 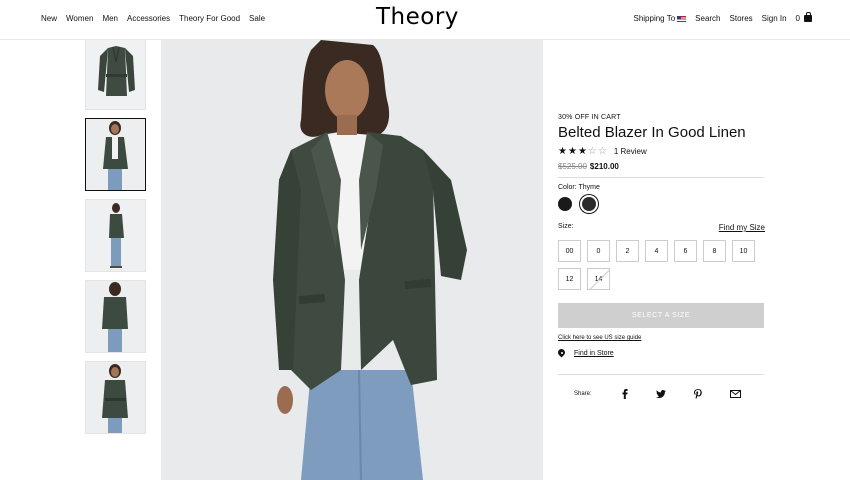 What do you see at coordinates (569, 251) in the screenshot?
I see `size-option-00: 00` at bounding box center [569, 251].